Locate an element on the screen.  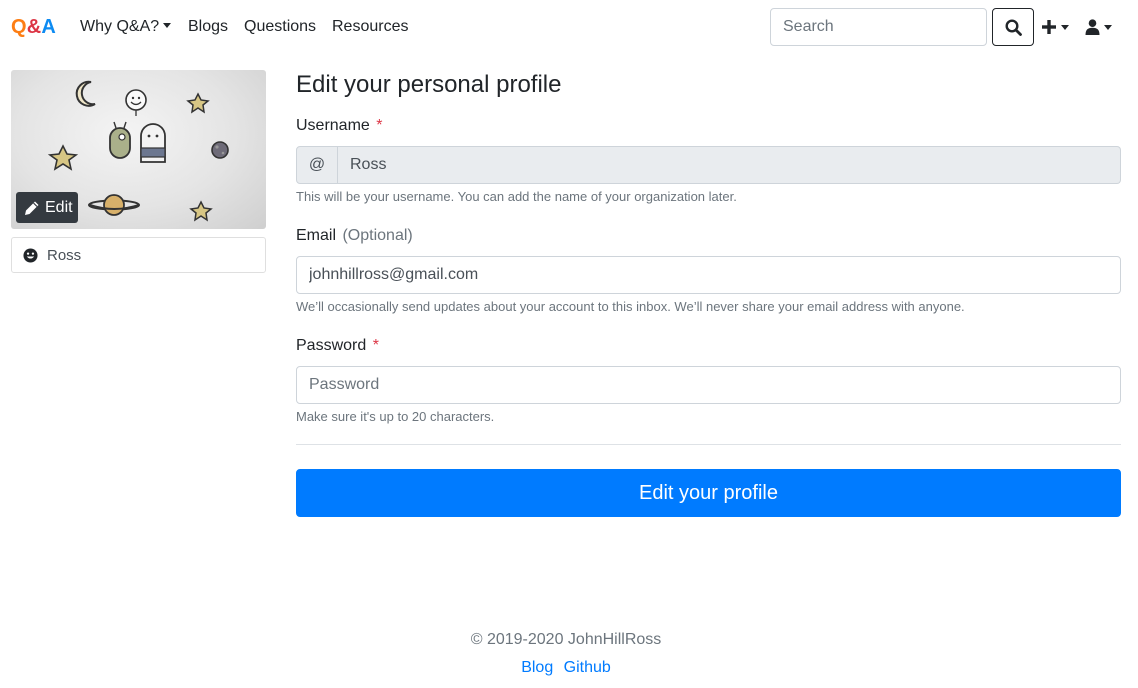
page-title: Edit your personal profile is located at coordinates (429, 84).